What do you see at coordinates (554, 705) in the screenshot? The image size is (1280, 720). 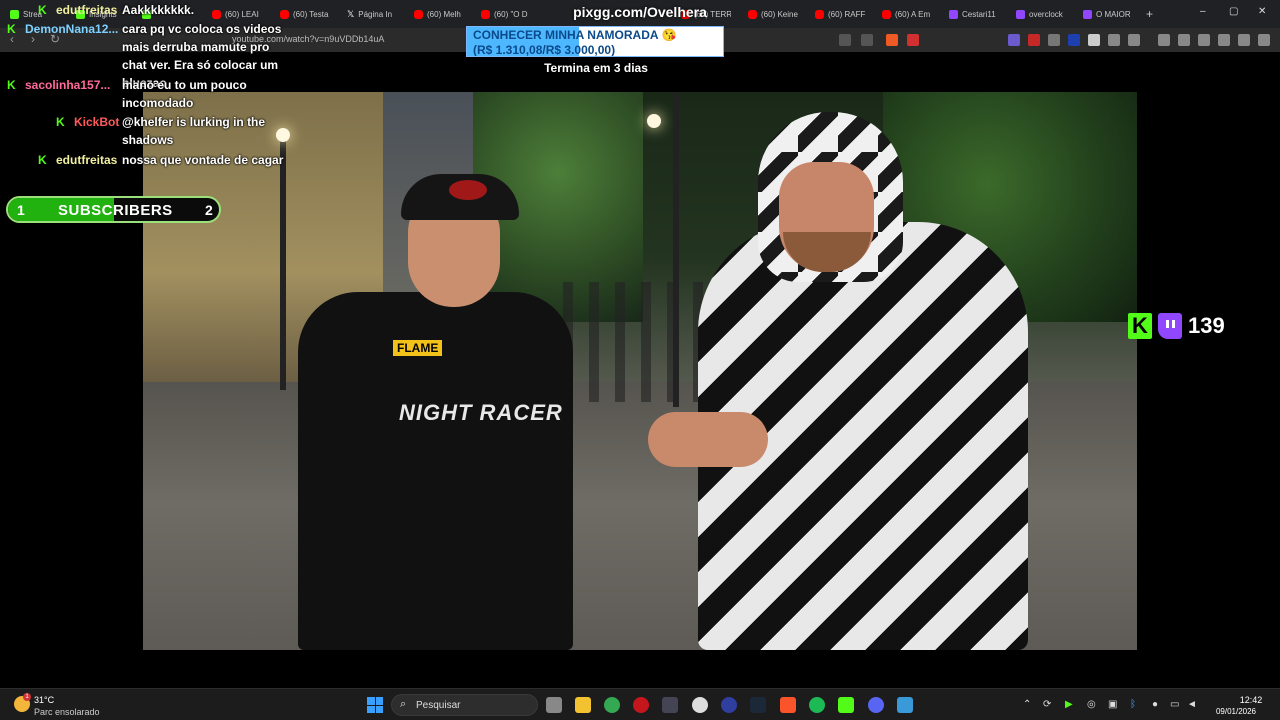 I see `task-view-icon` at bounding box center [554, 705].